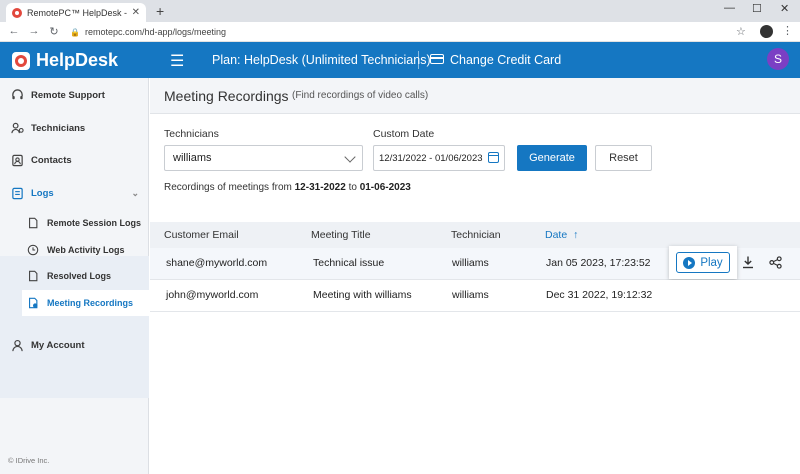  I want to click on tab-close-icon: ✕, so click(136, 12).